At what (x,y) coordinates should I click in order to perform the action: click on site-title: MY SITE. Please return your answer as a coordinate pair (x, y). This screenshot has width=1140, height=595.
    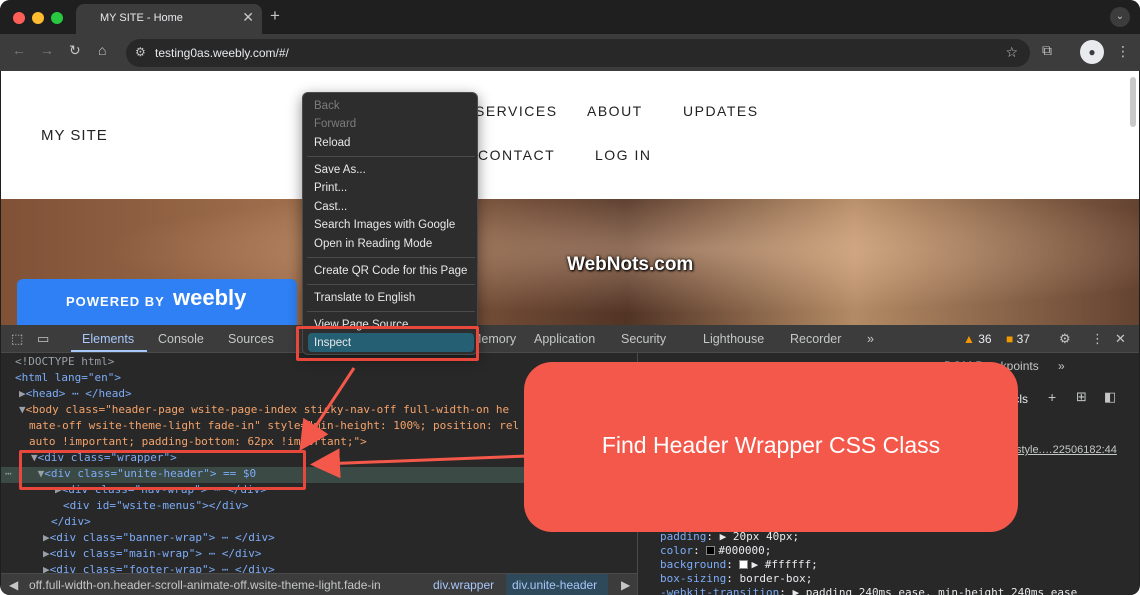
    Looking at the image, I should click on (74, 135).